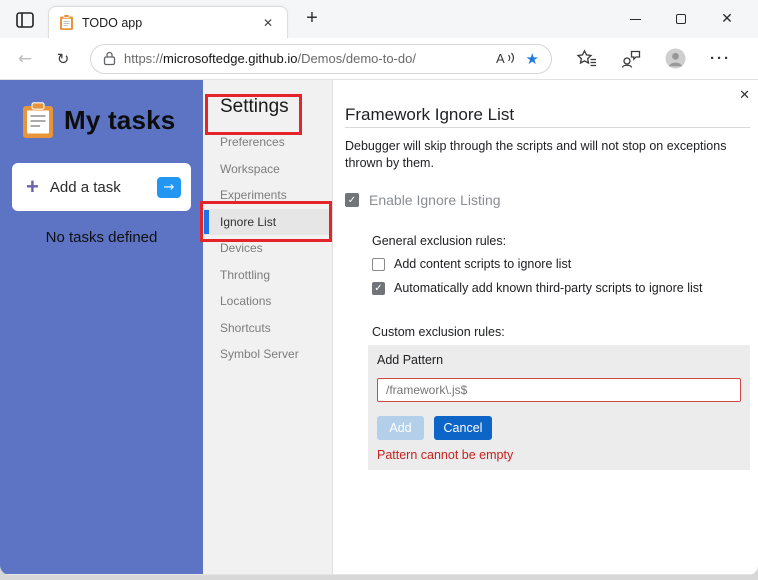 Image resolution: width=758 pixels, height=580 pixels. Describe the element at coordinates (312, 18) in the screenshot. I see `new-tab-button: +` at that location.